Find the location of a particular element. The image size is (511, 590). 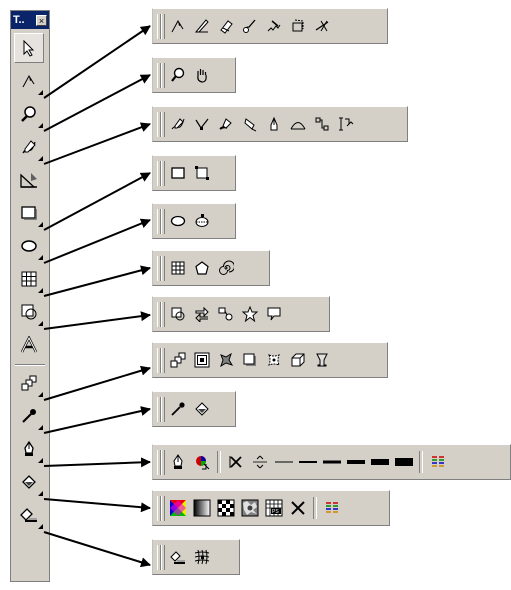

arrow-outline-flyout is located at coordinates (97, 462).